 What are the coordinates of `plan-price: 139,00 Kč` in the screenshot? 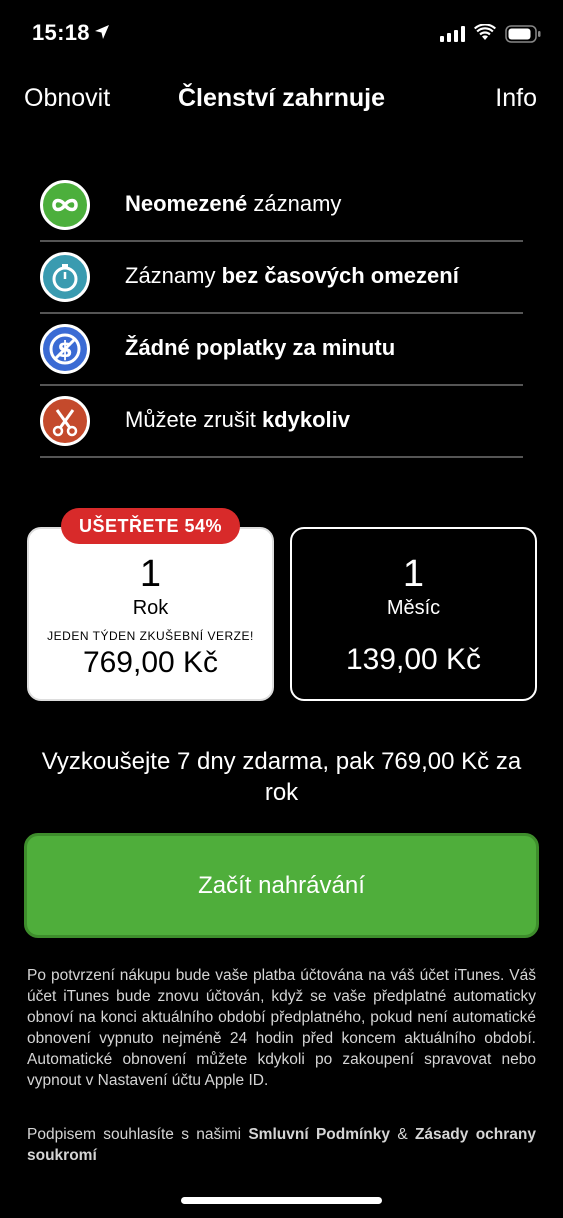 It's located at (413, 659).